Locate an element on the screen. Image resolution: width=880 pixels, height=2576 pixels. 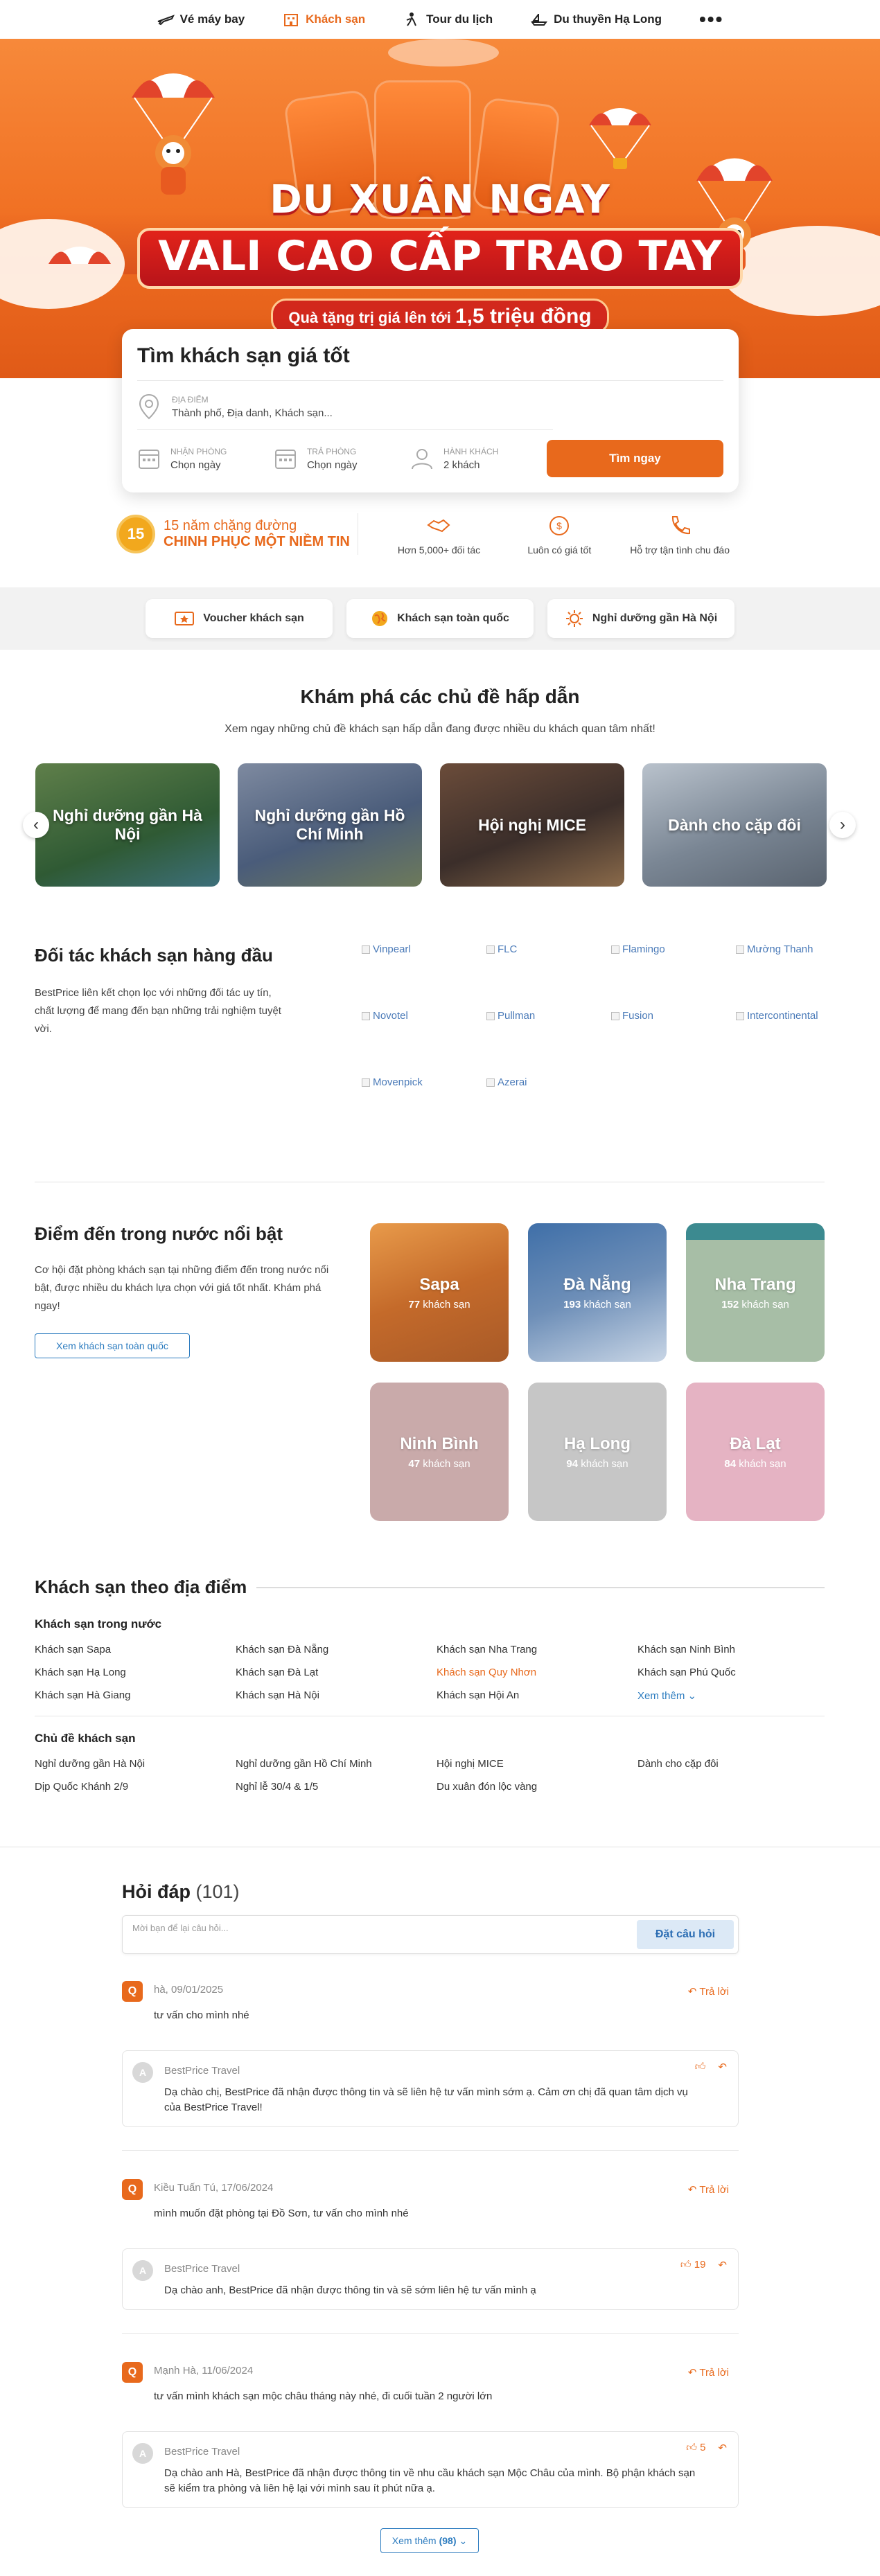
chip-nationwide: Khách sạn toàn quốc is located at coordinates (440, 618).